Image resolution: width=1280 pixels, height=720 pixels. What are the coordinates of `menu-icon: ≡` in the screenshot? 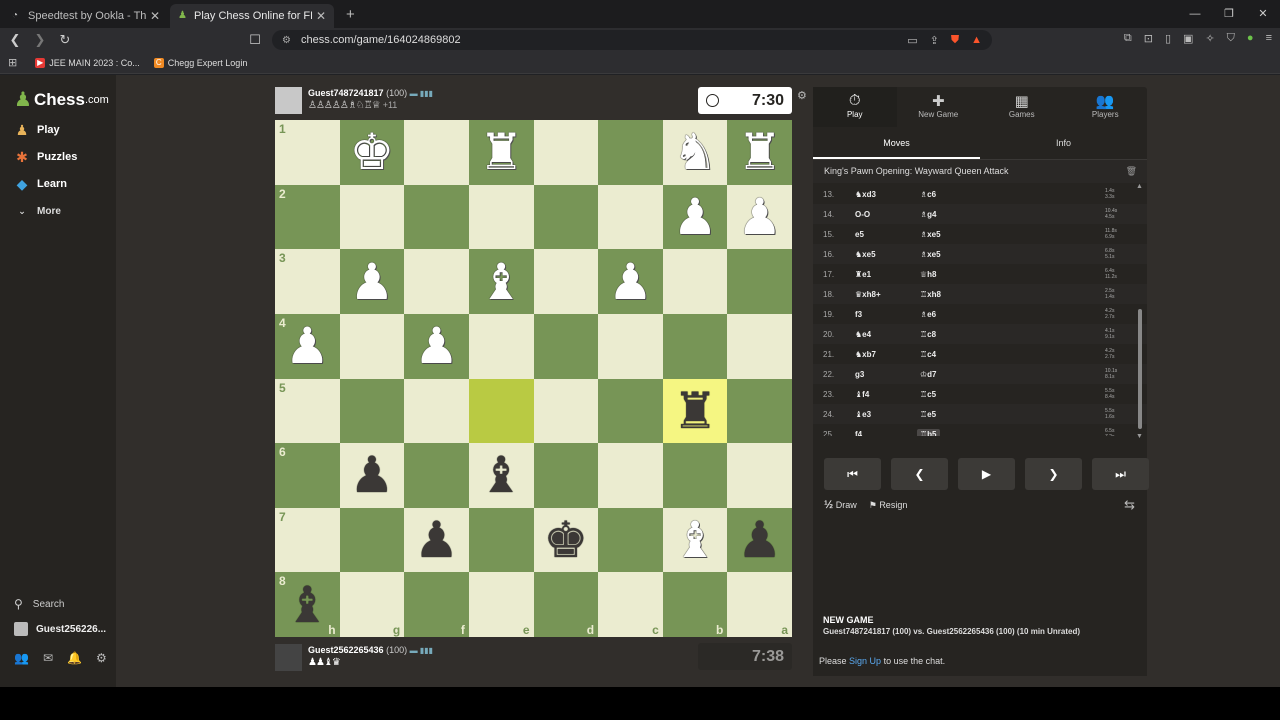 It's located at (1269, 38).